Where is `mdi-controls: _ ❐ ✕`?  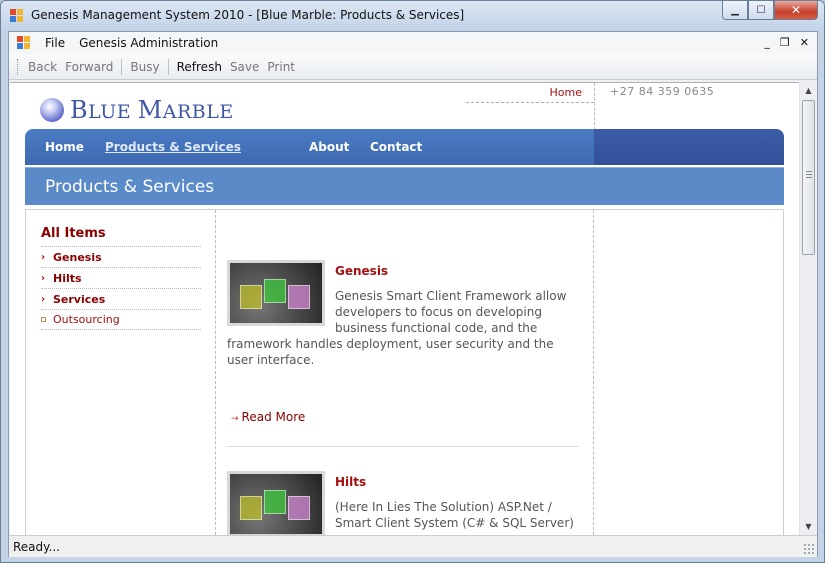 mdi-controls: _ ❐ ✕ is located at coordinates (786, 42).